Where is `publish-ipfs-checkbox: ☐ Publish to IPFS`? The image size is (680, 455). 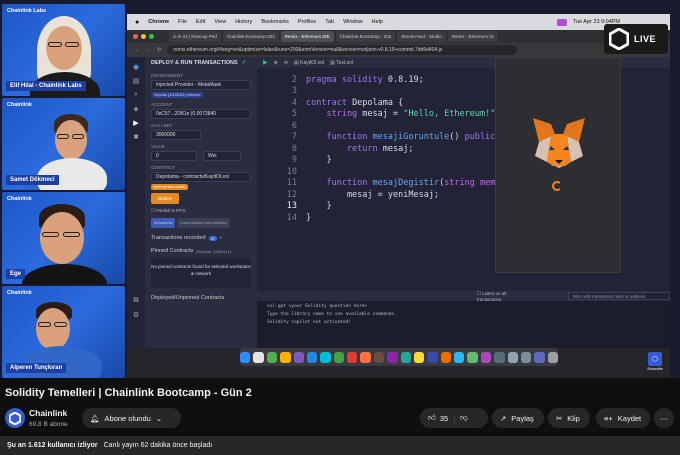
publish-ipfs-checkbox: ☐ Publish to IPFS is located at coordinates (168, 210).